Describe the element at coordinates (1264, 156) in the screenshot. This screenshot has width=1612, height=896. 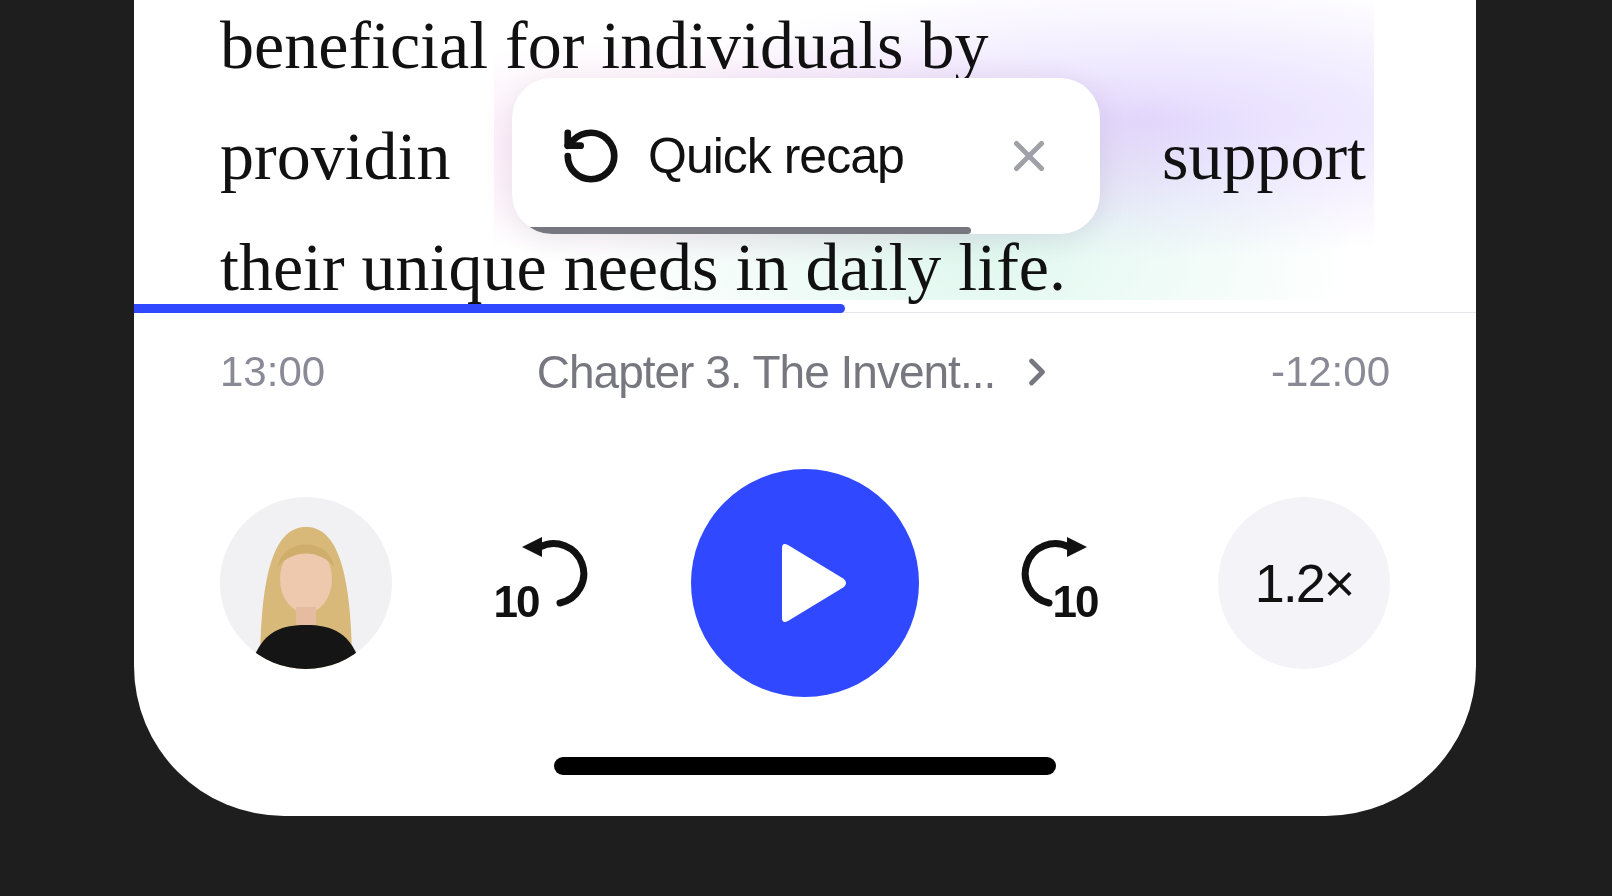
I see `text-line: support` at that location.